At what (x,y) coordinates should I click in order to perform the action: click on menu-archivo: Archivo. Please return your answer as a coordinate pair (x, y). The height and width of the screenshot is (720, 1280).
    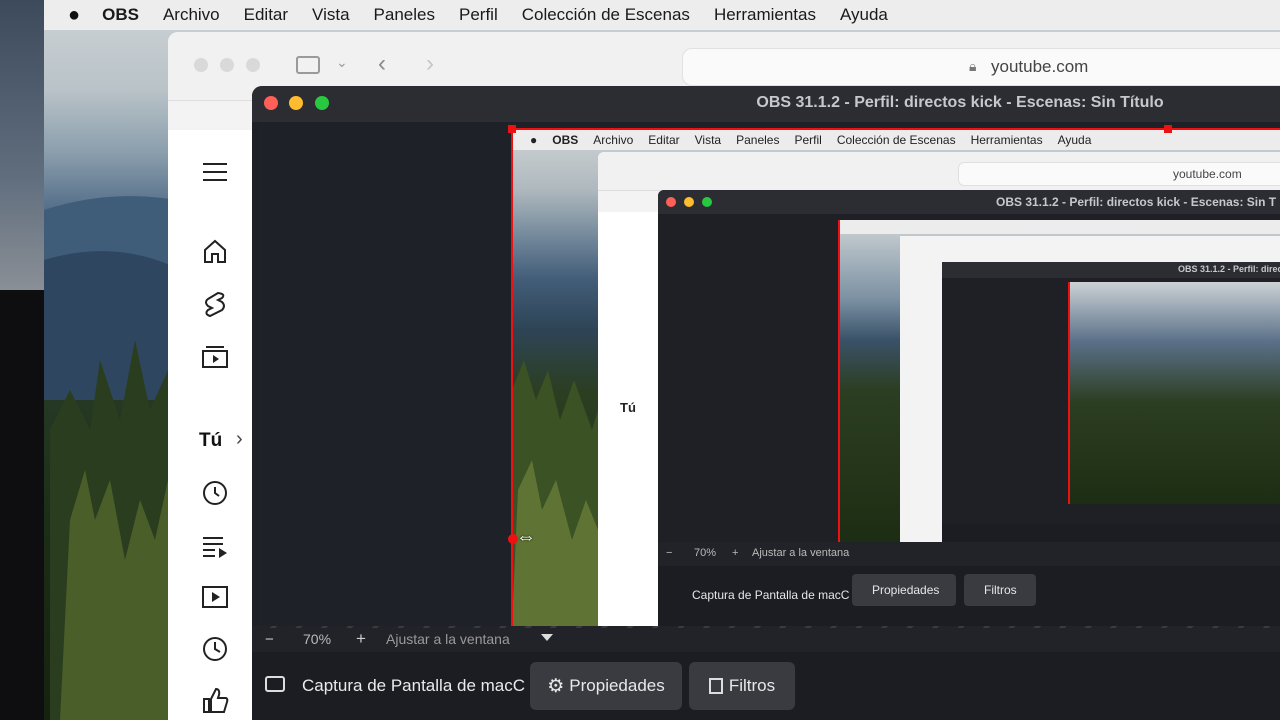
    Looking at the image, I should click on (191, 15).